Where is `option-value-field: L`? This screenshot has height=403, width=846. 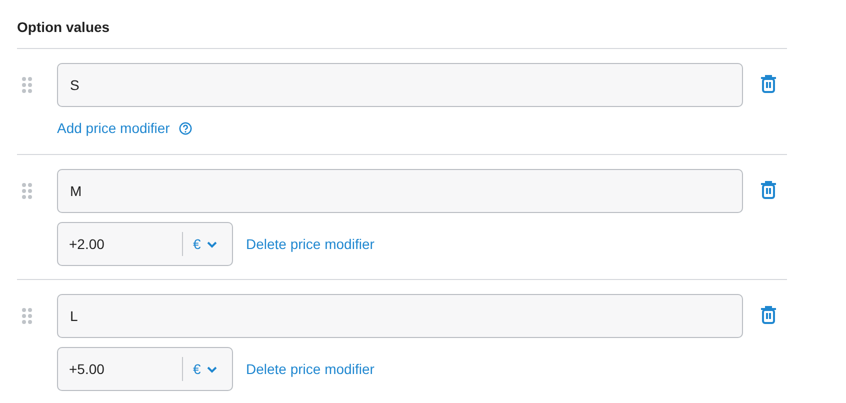 option-value-field: L is located at coordinates (400, 316).